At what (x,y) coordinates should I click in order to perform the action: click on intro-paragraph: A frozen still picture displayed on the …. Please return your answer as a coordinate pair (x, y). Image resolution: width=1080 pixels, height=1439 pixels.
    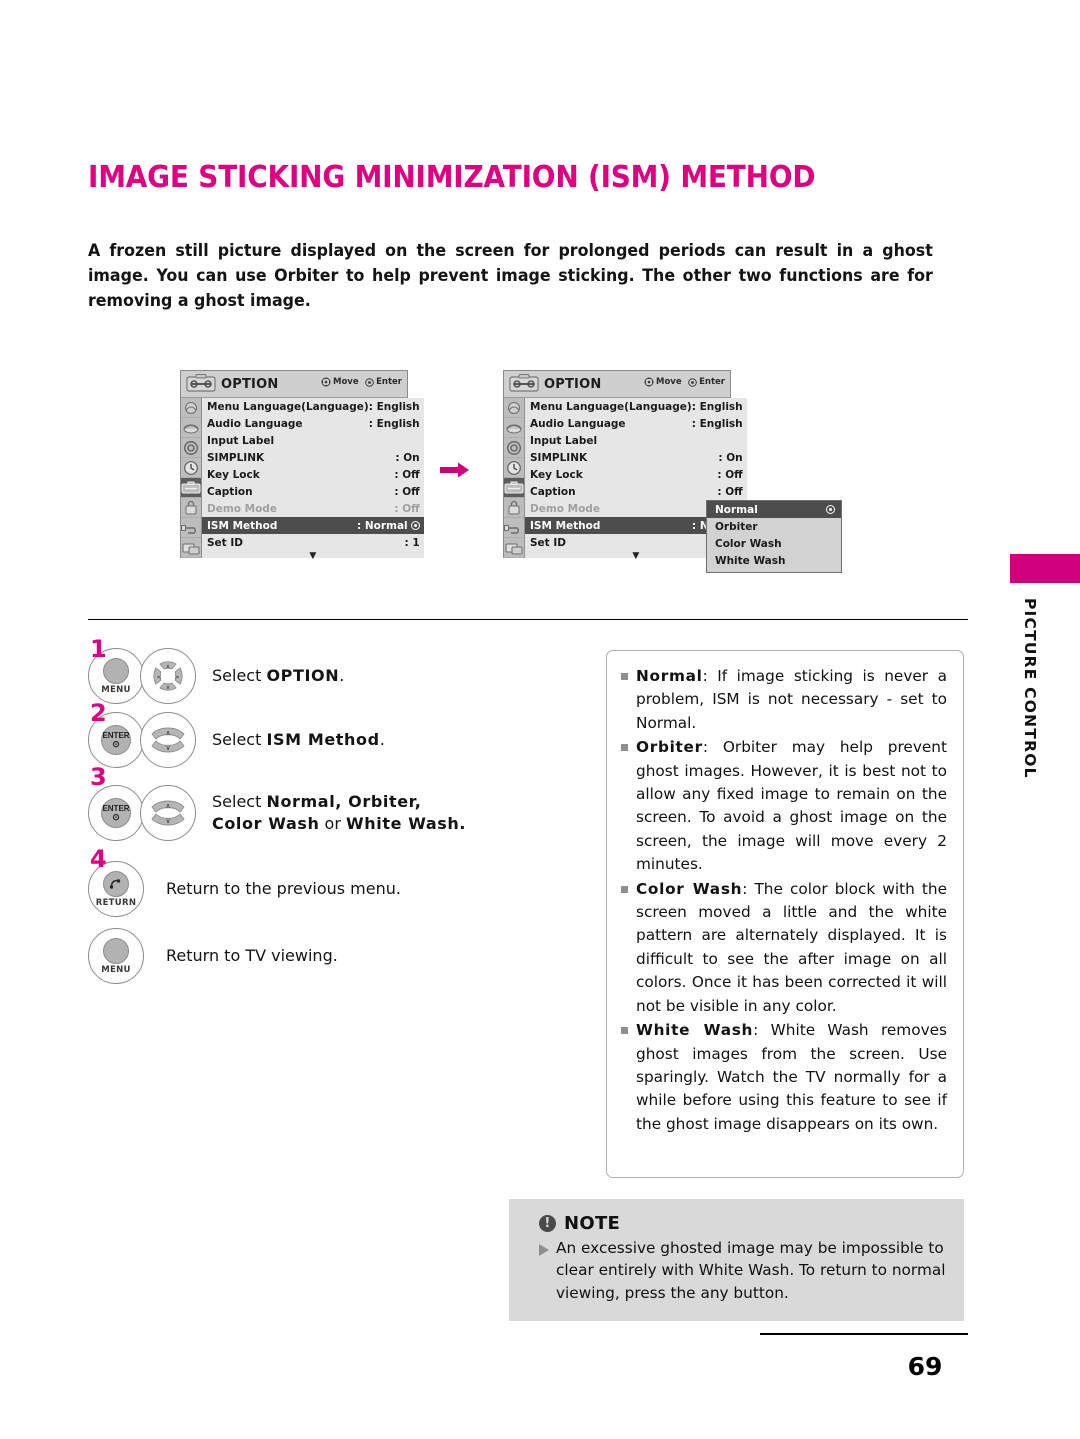
    Looking at the image, I should click on (510, 275).